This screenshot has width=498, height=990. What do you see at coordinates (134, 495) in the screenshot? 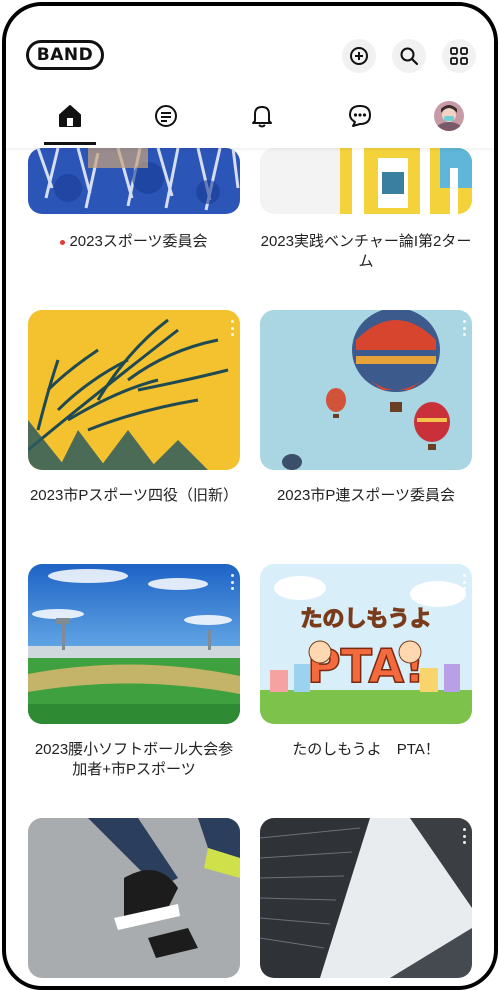
I see `band-name: 2023市Pスポーツ四役（旧新）` at bounding box center [134, 495].